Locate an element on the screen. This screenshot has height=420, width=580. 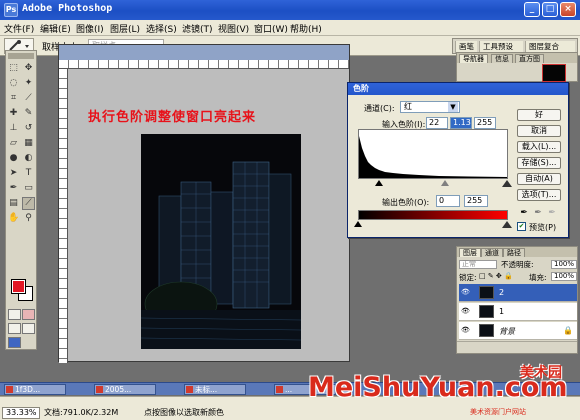
input-gamma-slider is located at coordinates (445, 183).